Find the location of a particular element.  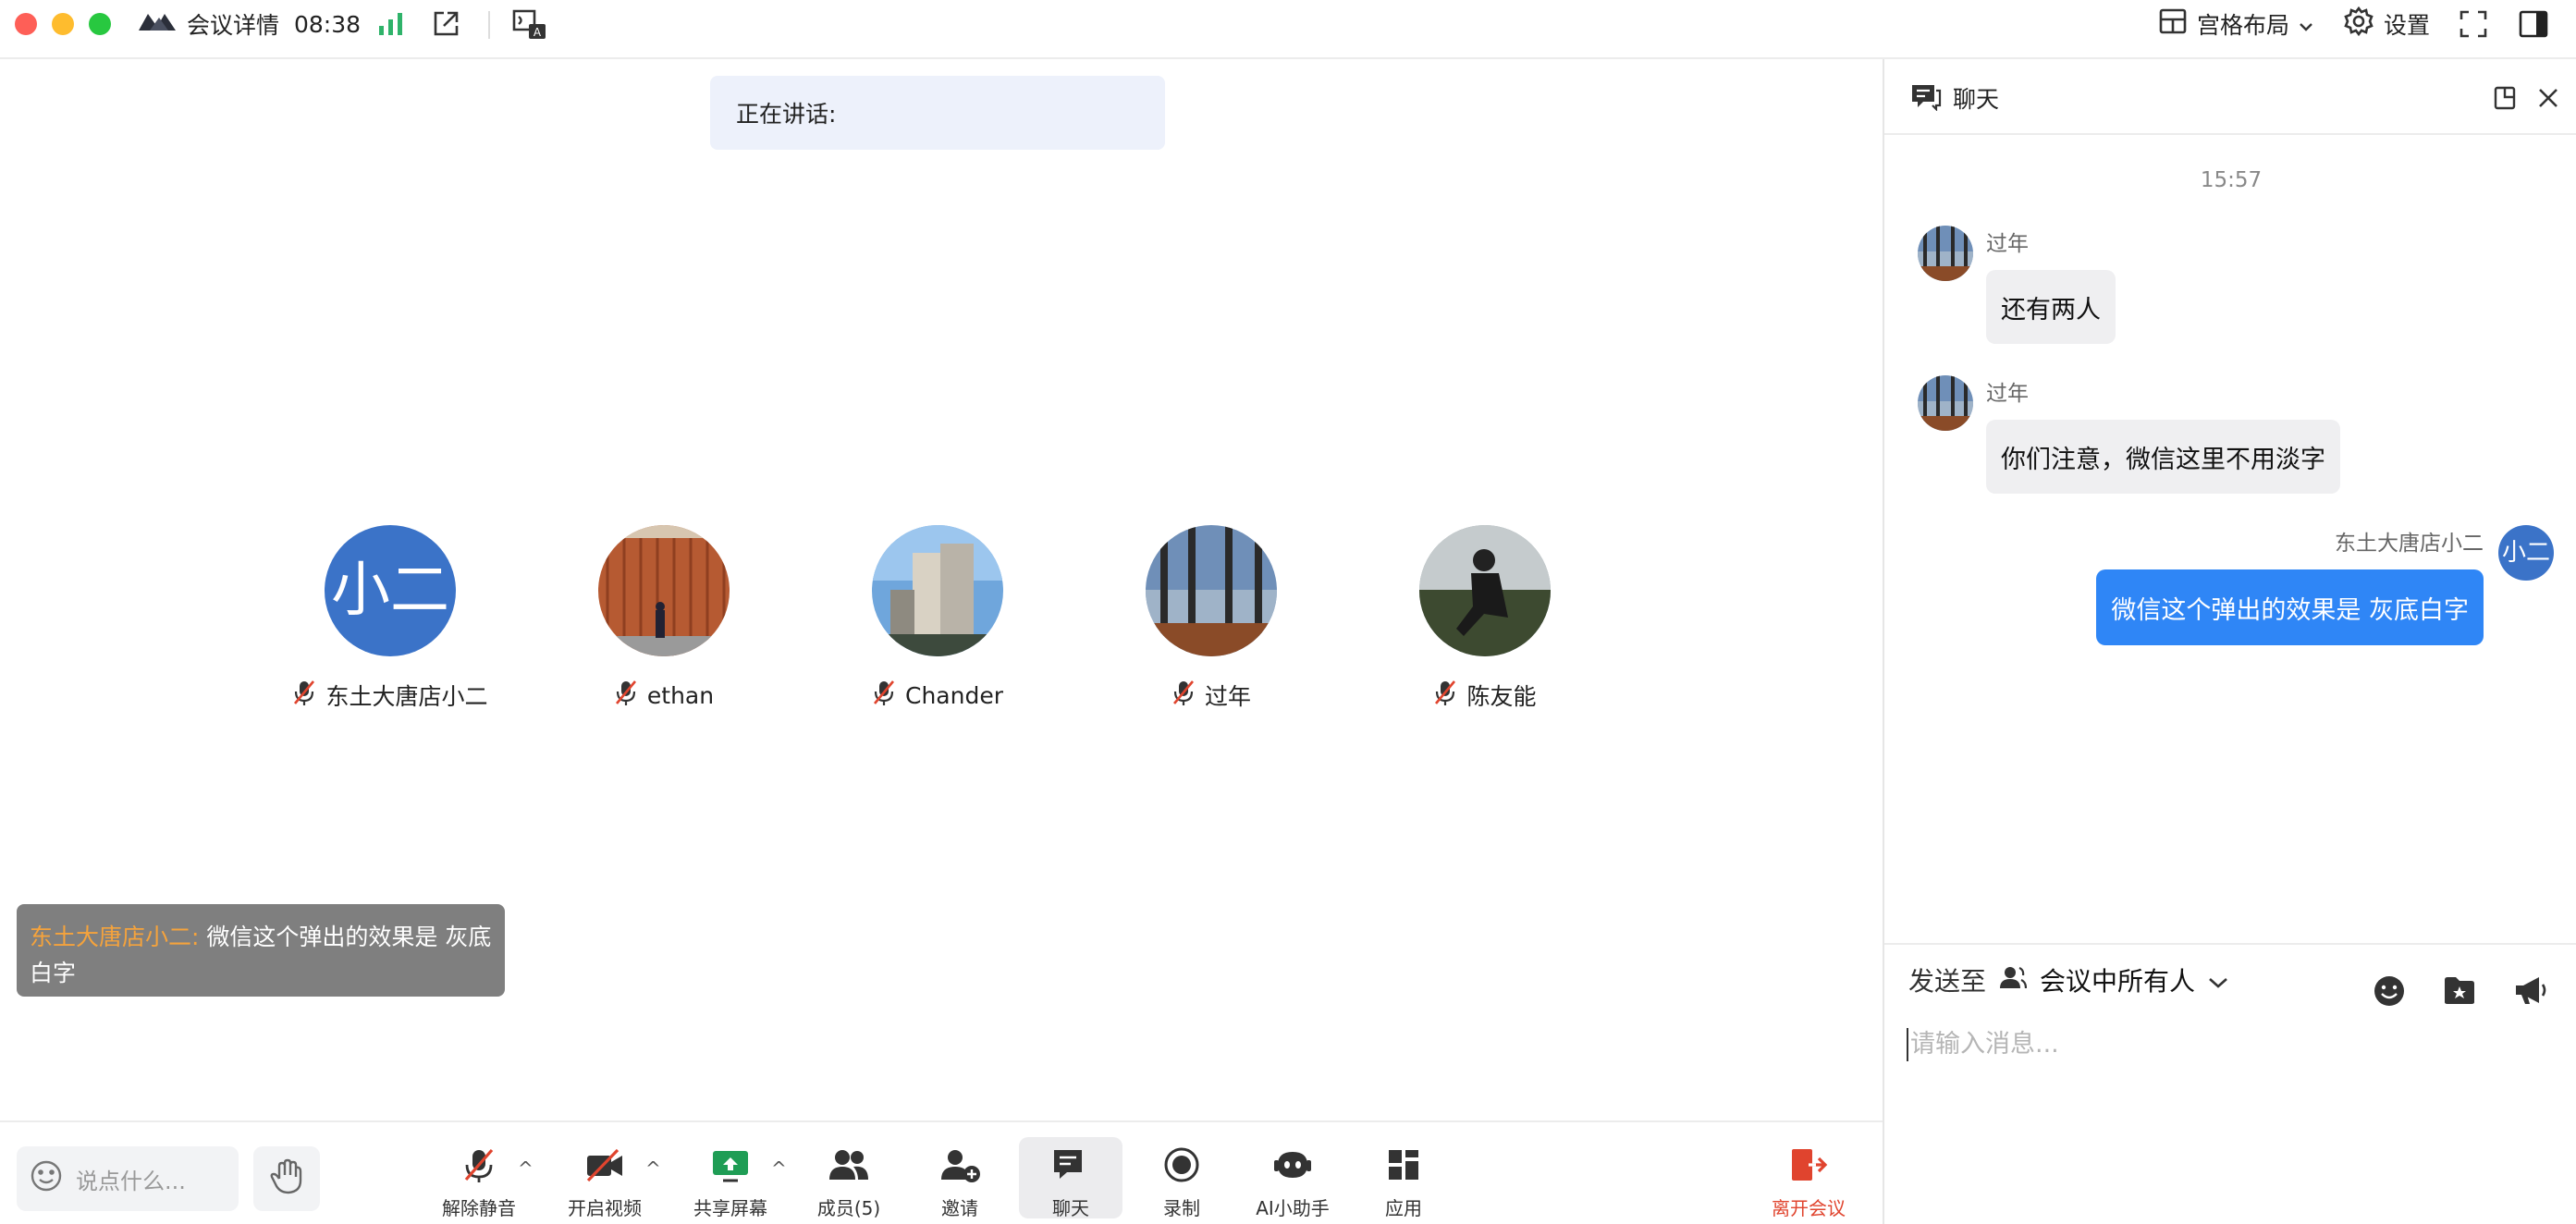

share-options-caret-icon: ^ is located at coordinates (779, 1168).